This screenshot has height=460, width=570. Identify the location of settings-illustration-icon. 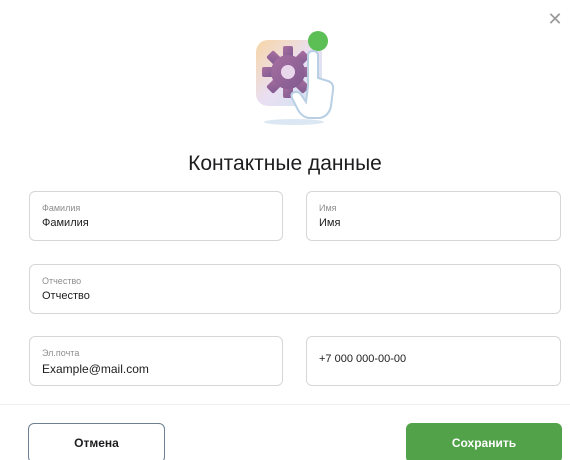
(295, 78).